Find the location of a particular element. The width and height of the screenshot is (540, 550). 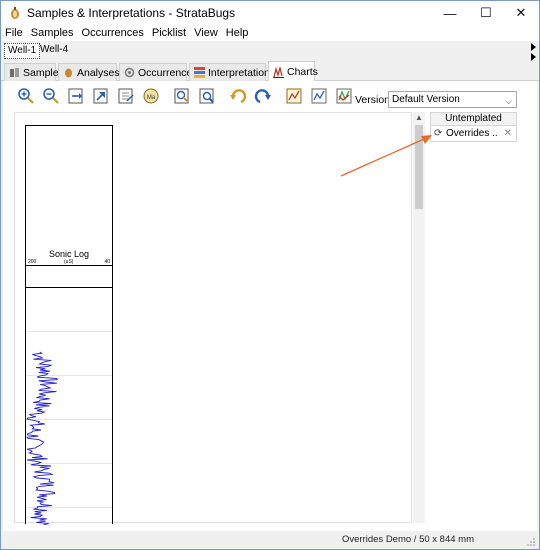

undo-icon is located at coordinates (237, 96).